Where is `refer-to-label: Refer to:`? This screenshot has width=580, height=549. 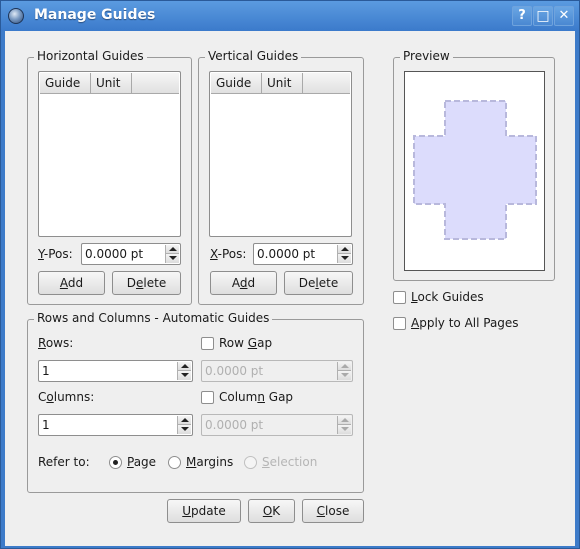
refer-to-label: Refer to: is located at coordinates (64, 462).